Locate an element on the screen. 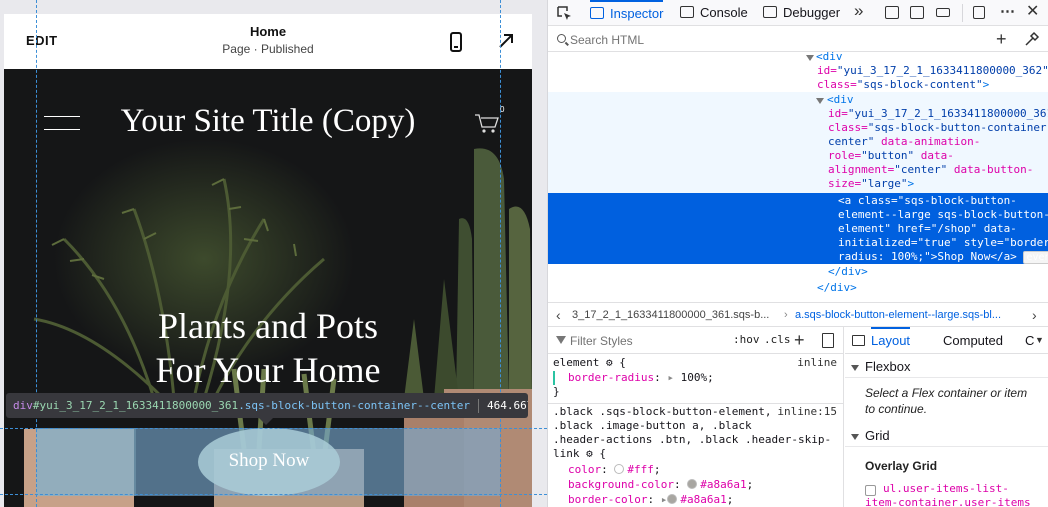 Image resolution: width=1048 pixels, height=507 pixels. infobar-tag: div is located at coordinates (23, 405).